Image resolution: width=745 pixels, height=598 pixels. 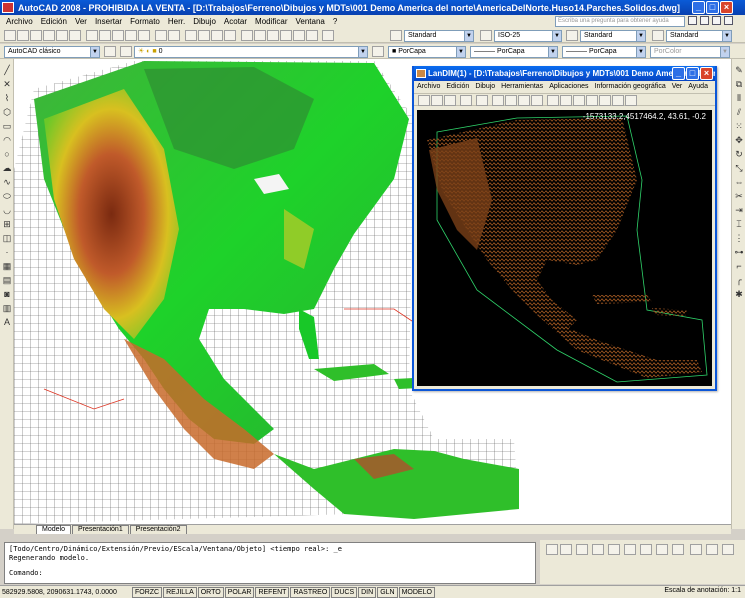 What do you see at coordinates (427, 52) in the screenshot?
I see `color-select: ■ PorCapa ▼` at bounding box center [427, 52].